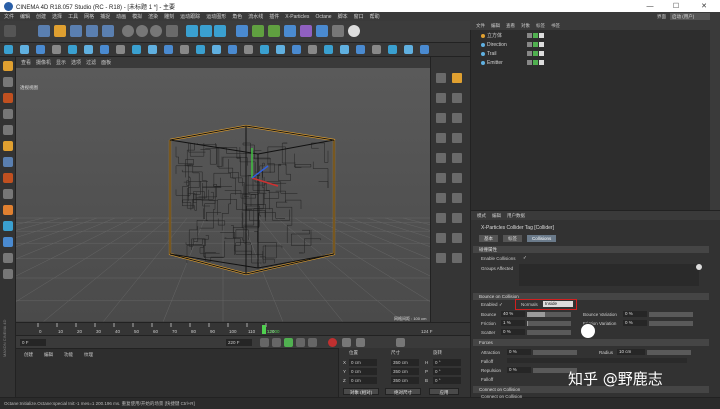 Image resolution: width=720 pixels, height=409 pixels. I want to click on radius-slider, so click(669, 352).